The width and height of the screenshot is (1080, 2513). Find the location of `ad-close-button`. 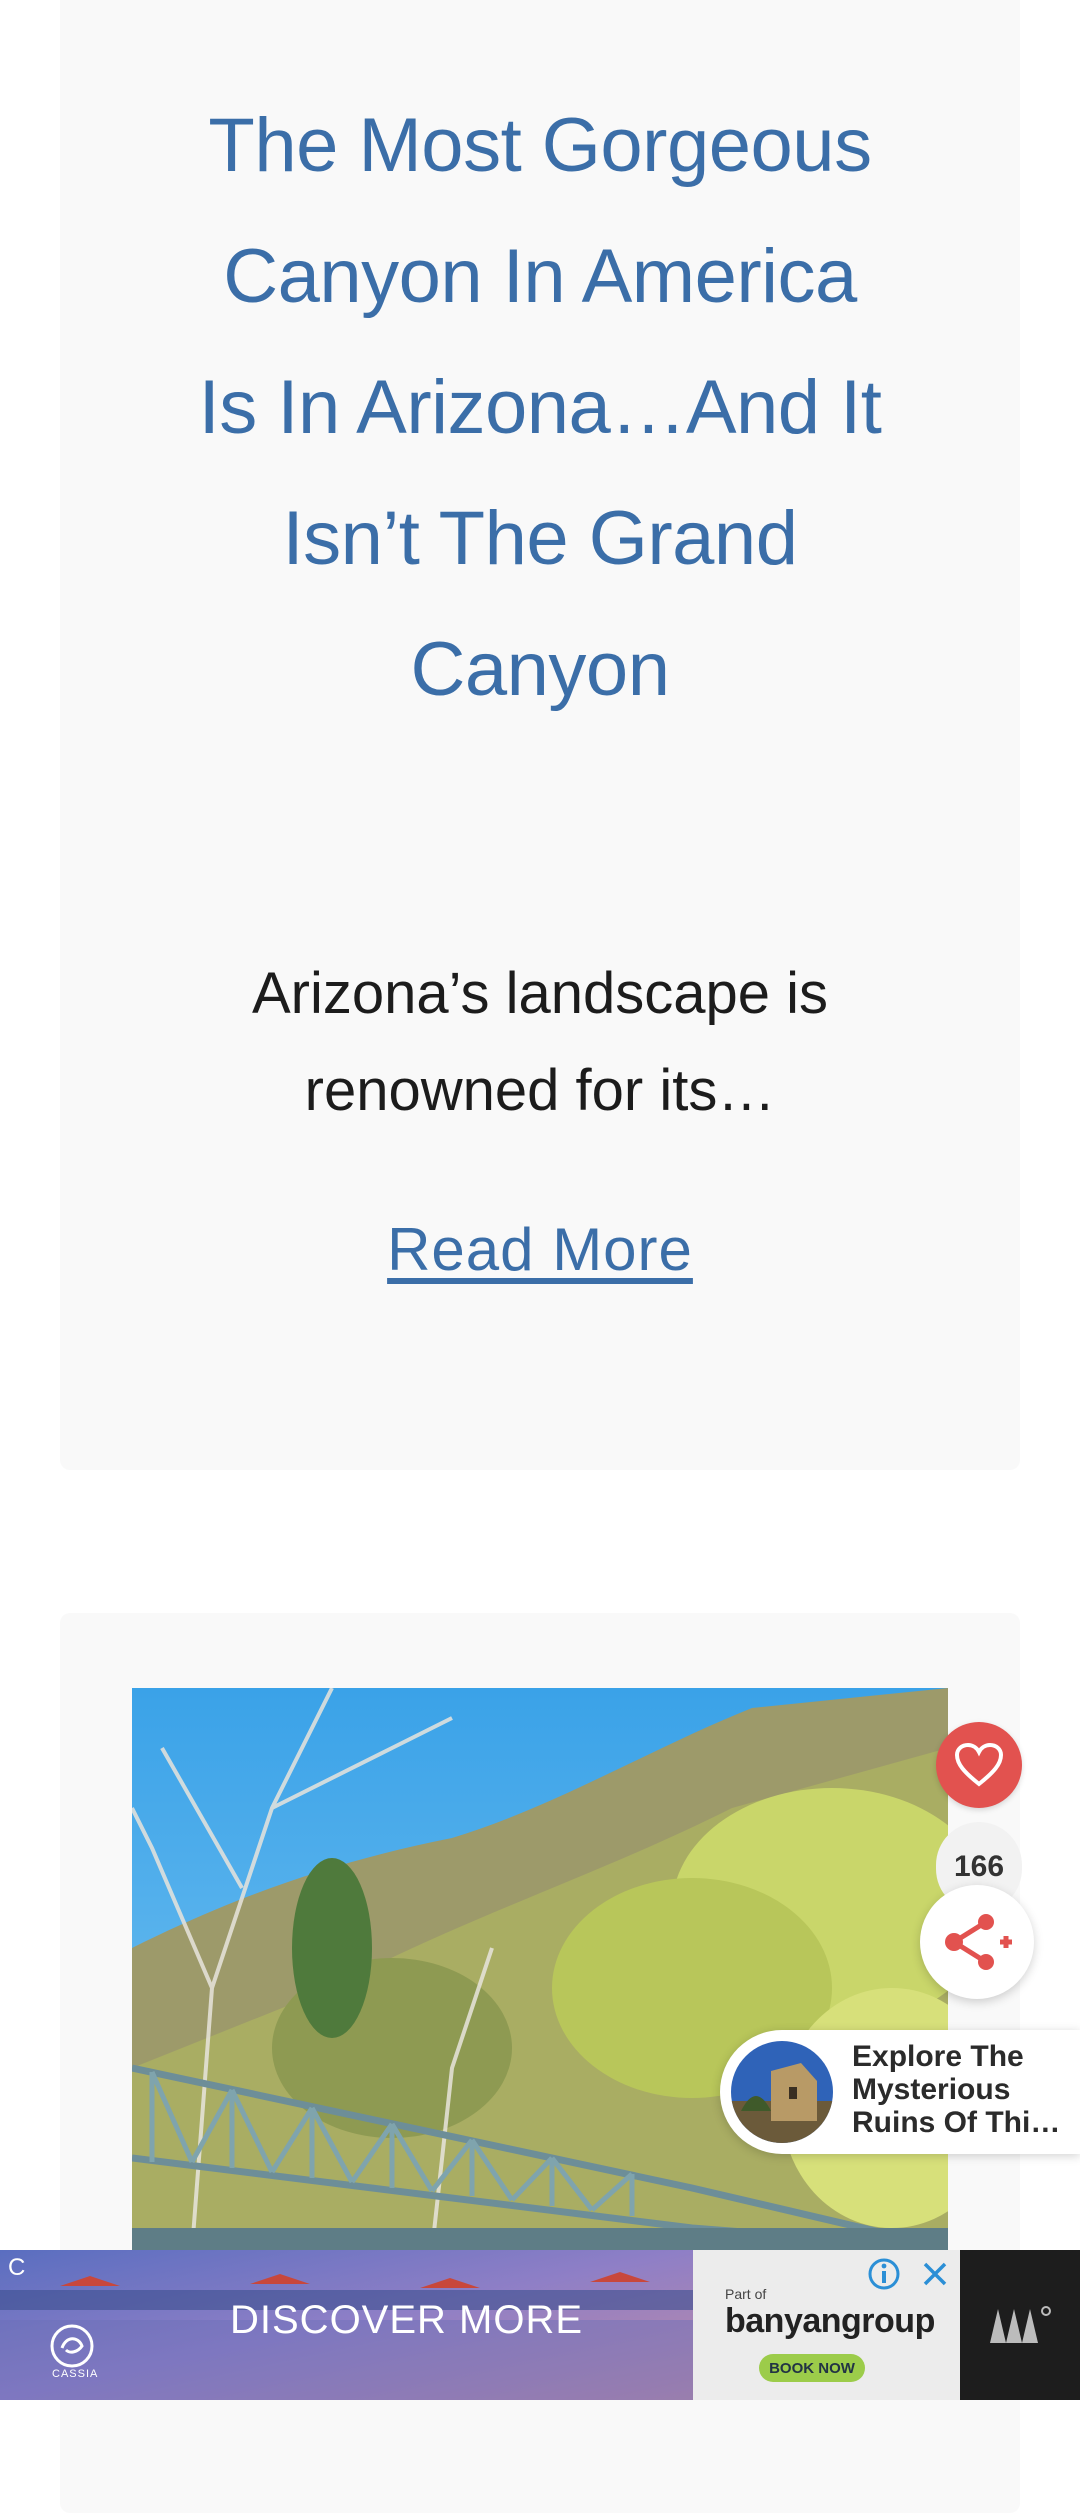

ad-close-button is located at coordinates (935, 2274).